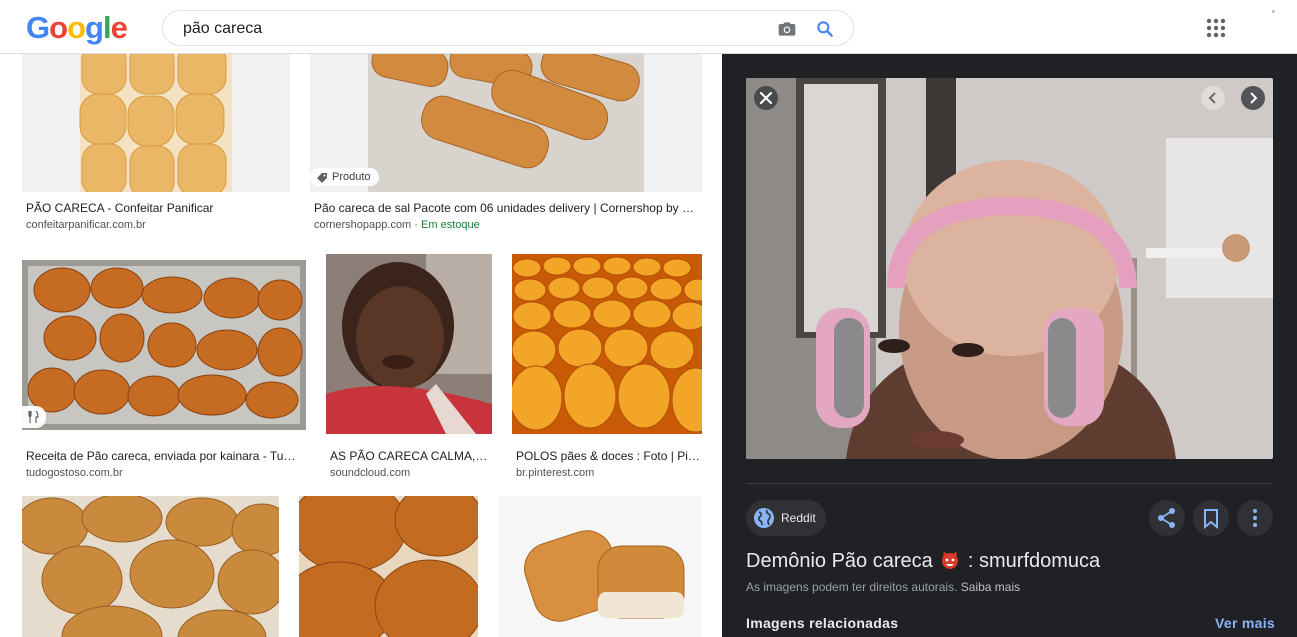 The width and height of the screenshot is (1297, 637). I want to click on result-thumbnail: Produto, so click(506, 123).